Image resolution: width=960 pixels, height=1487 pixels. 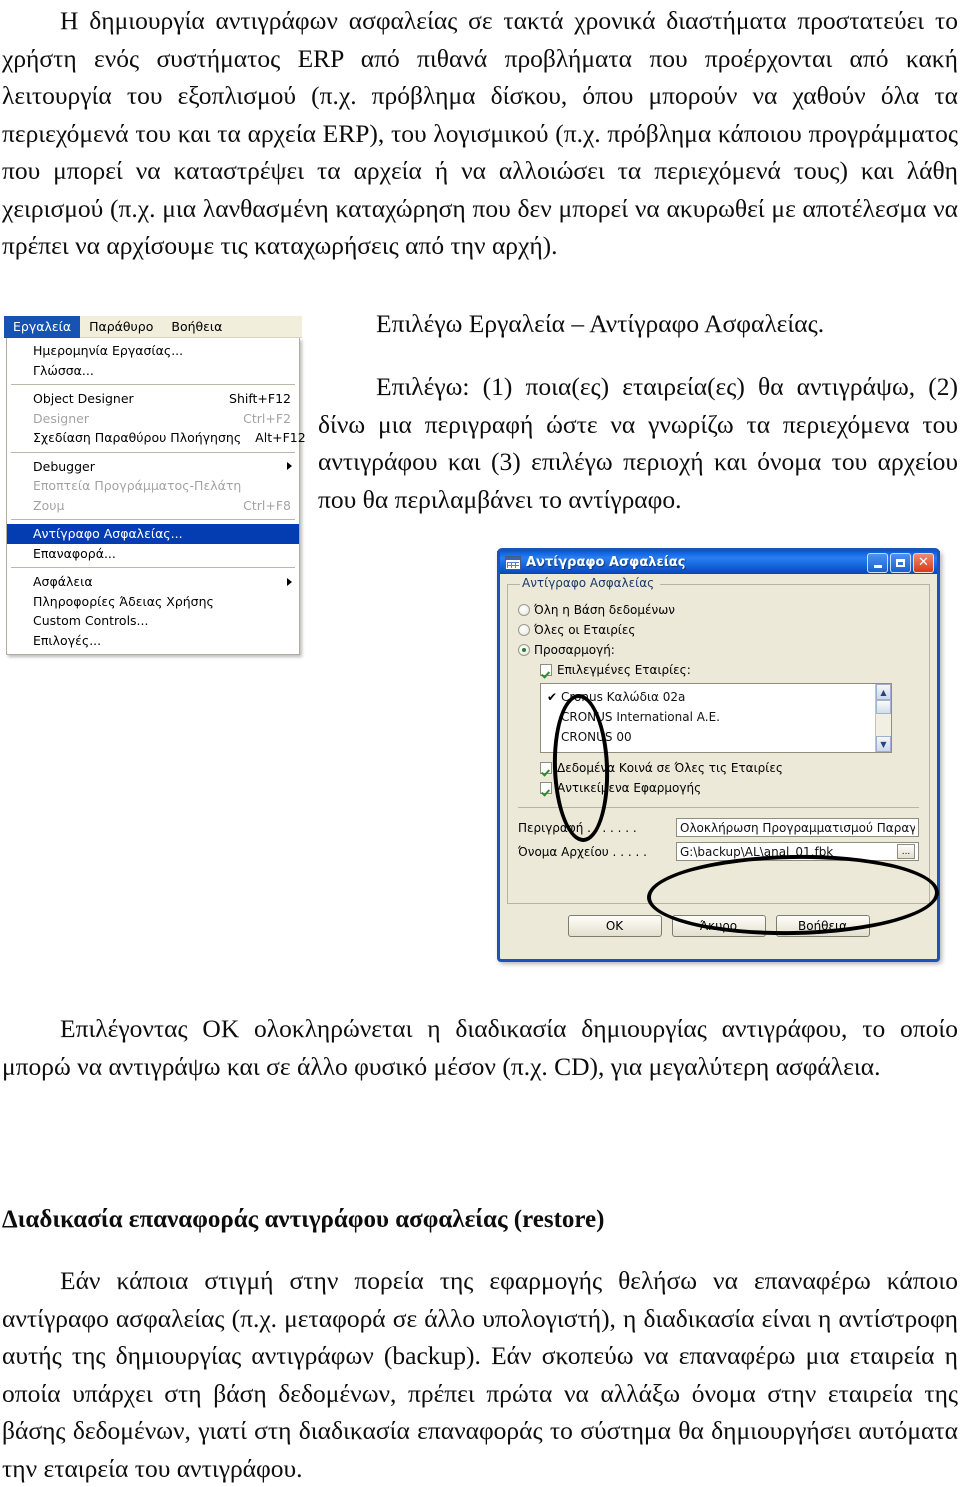 I want to click on scroll-down-icon: ▼, so click(x=883, y=744).